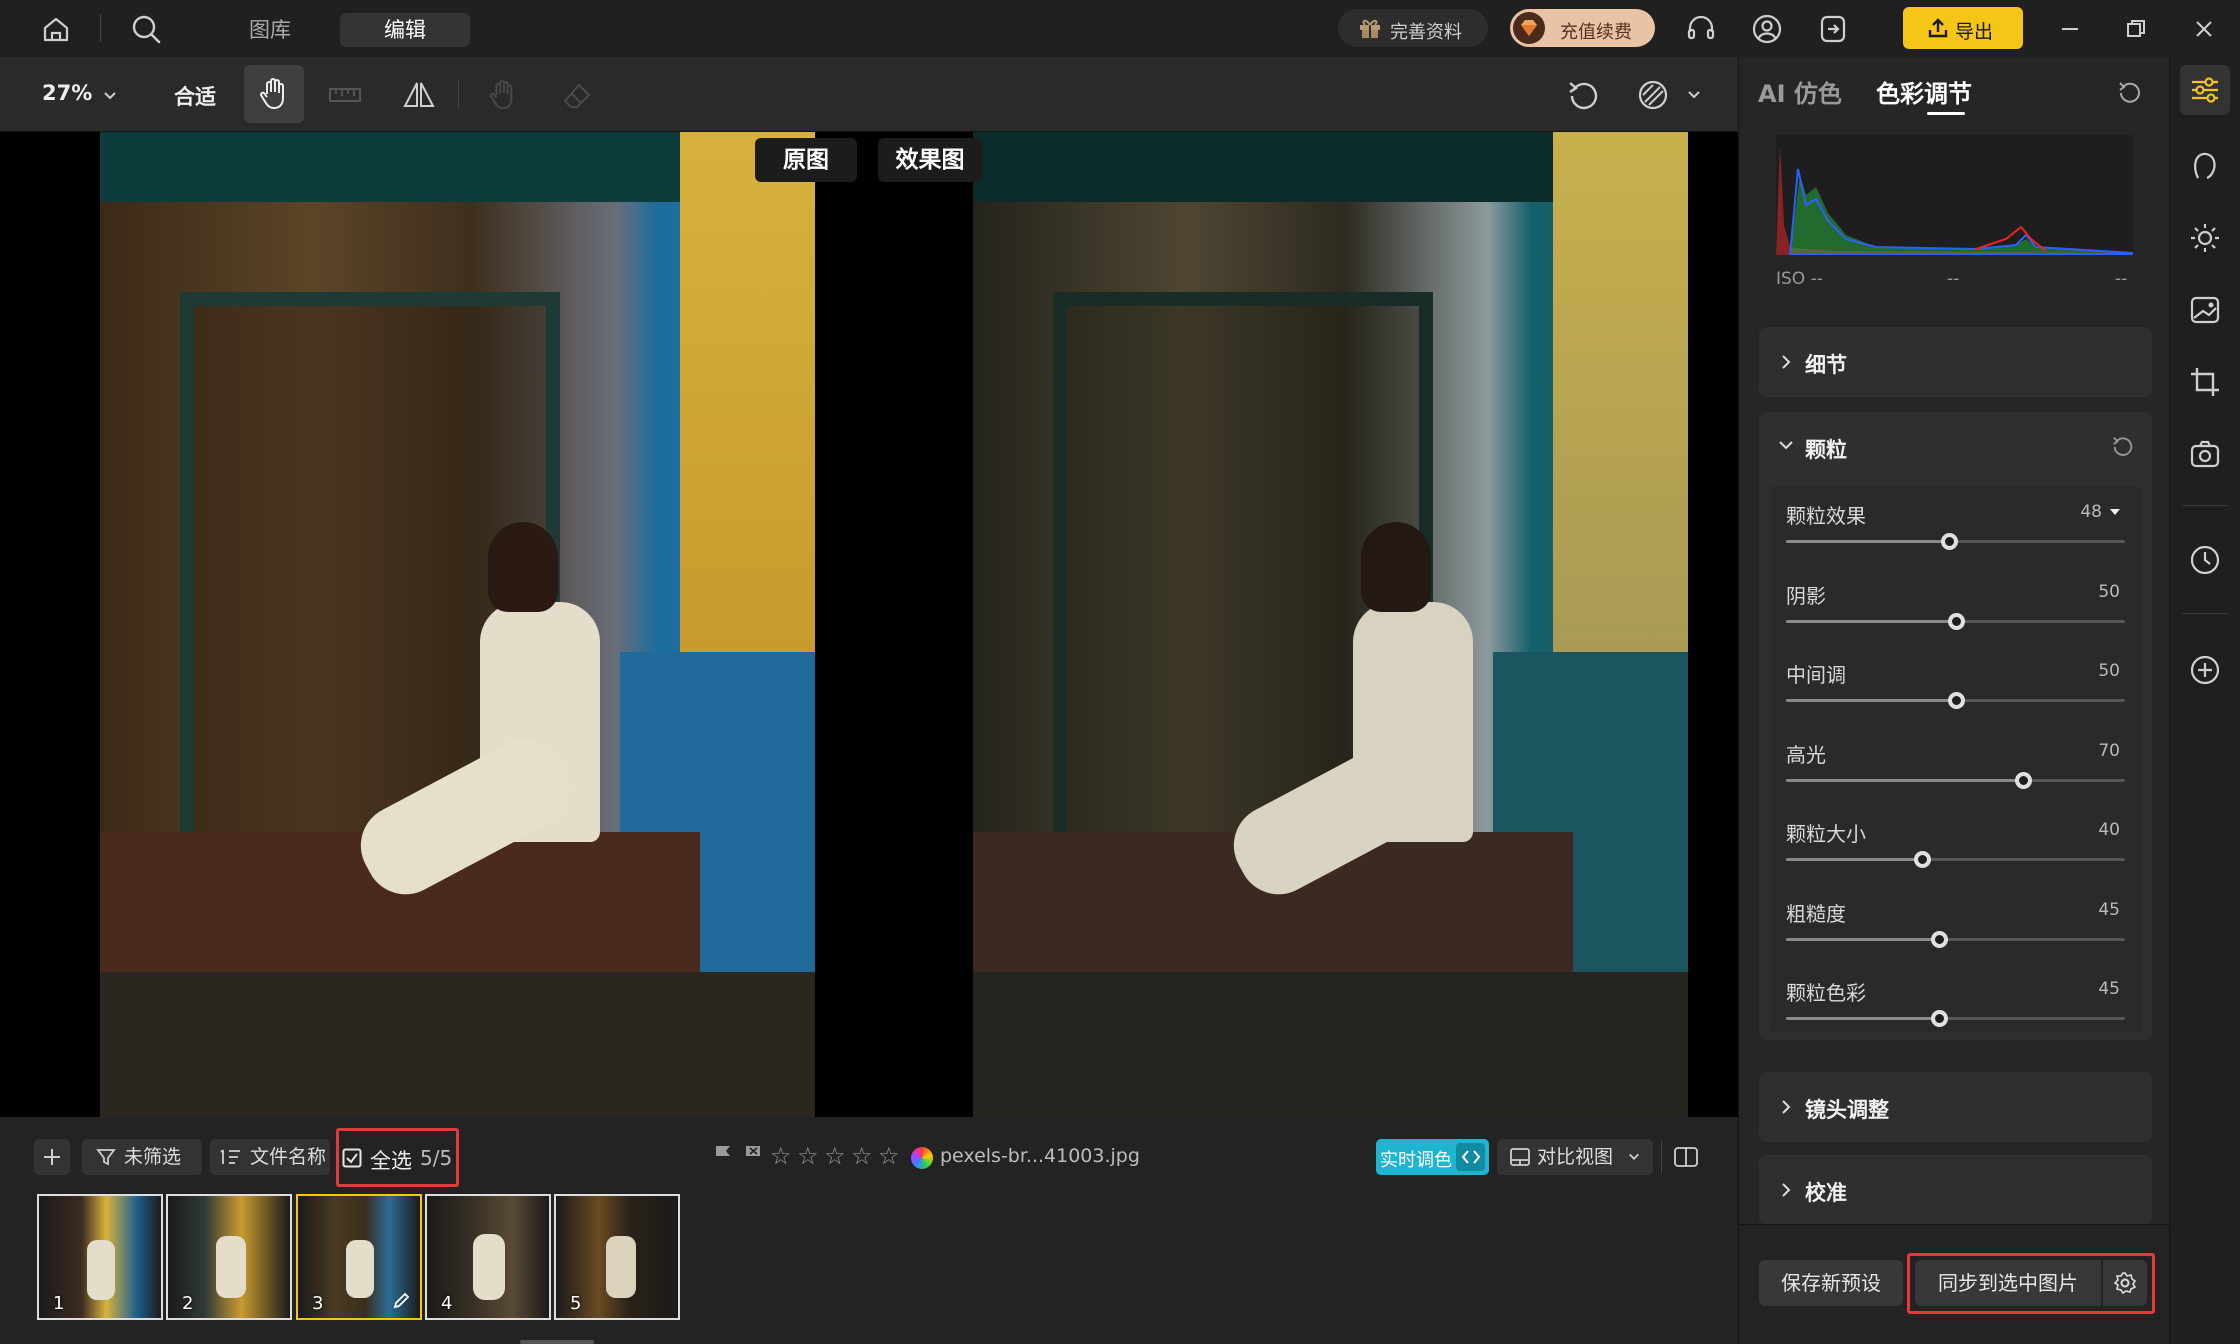 The height and width of the screenshot is (1344, 2240). What do you see at coordinates (2109, 830) in the screenshot?
I see `slider-value: 40` at bounding box center [2109, 830].